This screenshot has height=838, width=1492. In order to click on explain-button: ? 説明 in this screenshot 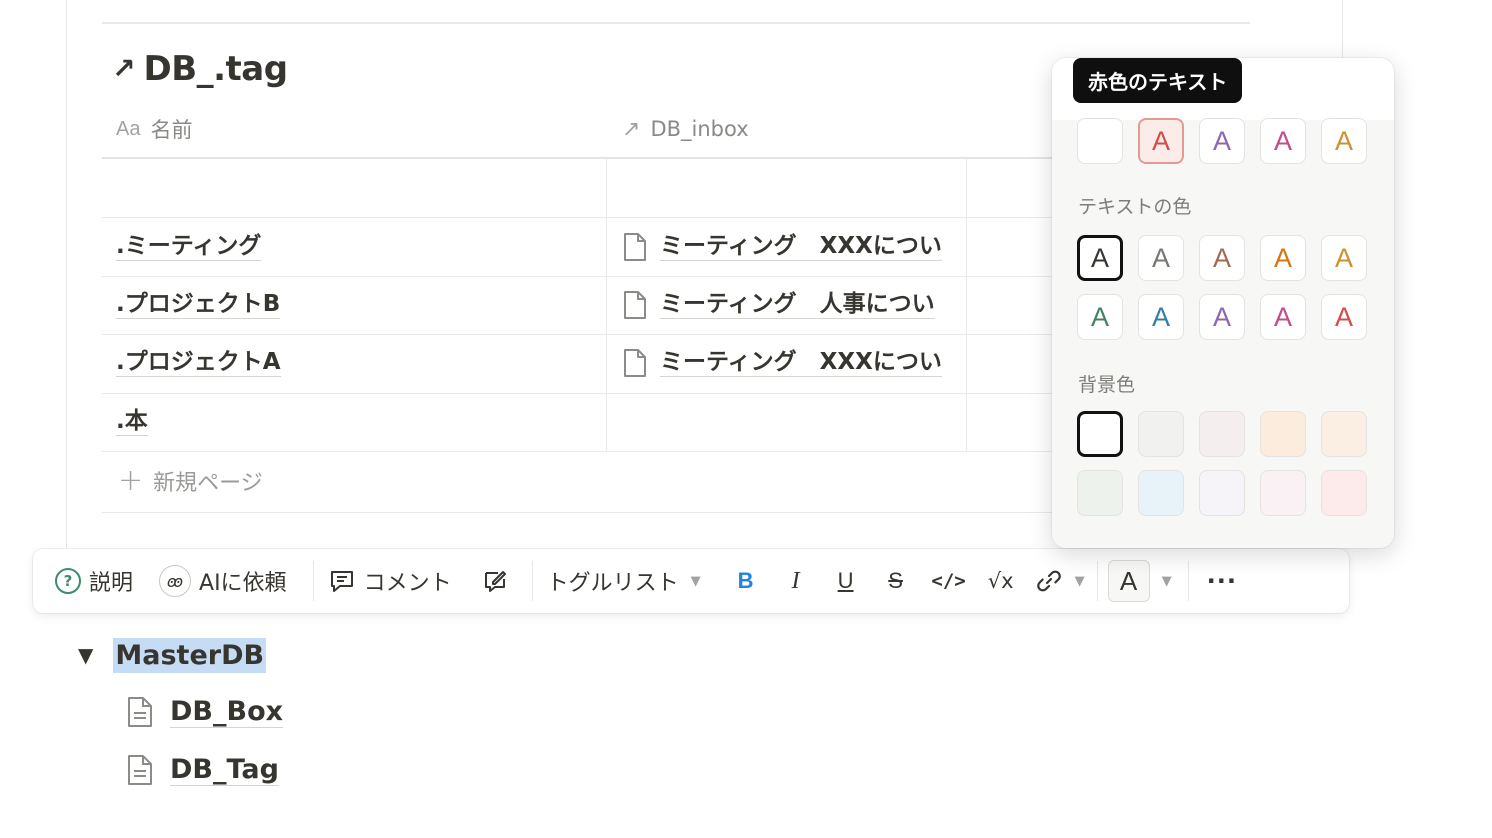, I will do `click(94, 581)`.